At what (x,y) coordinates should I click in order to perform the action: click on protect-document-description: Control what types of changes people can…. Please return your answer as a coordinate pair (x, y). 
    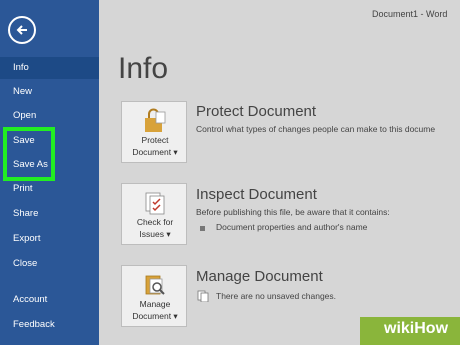
    Looking at the image, I should click on (316, 129).